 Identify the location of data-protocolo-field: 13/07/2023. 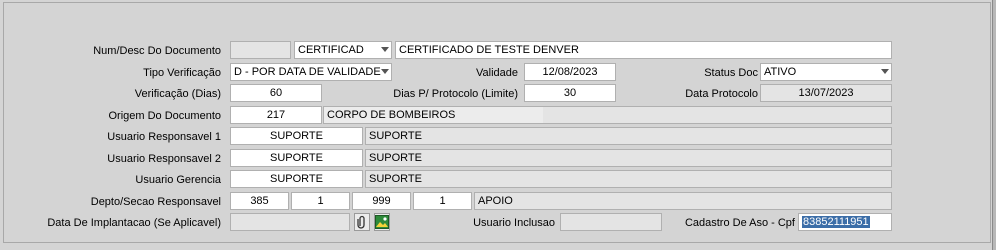
(826, 93).